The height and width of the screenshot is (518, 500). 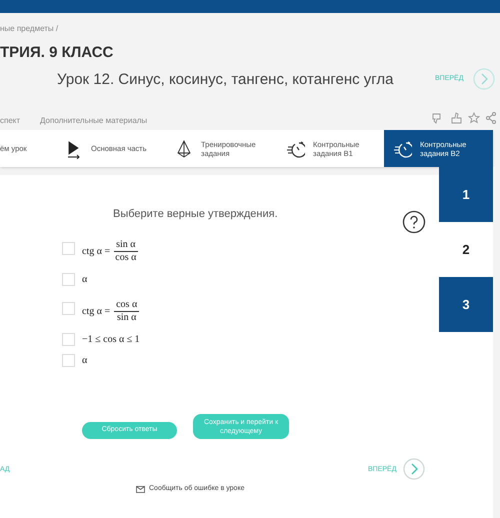 I want to click on lesson-title: Урок 12. Синус, косинус, тангенс, котангенс угла, so click(x=225, y=80).